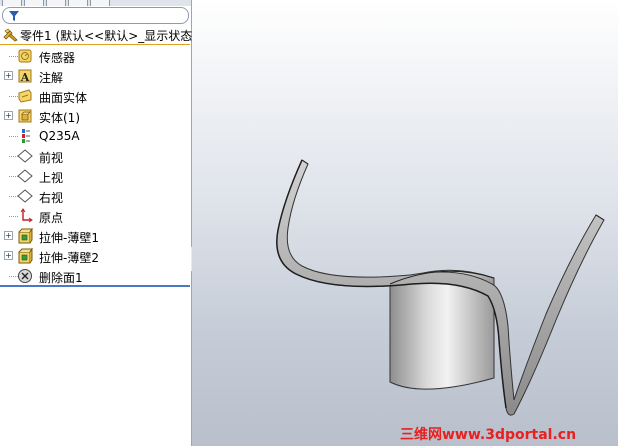  I want to click on tree-item-label: Q235A, so click(59, 136).